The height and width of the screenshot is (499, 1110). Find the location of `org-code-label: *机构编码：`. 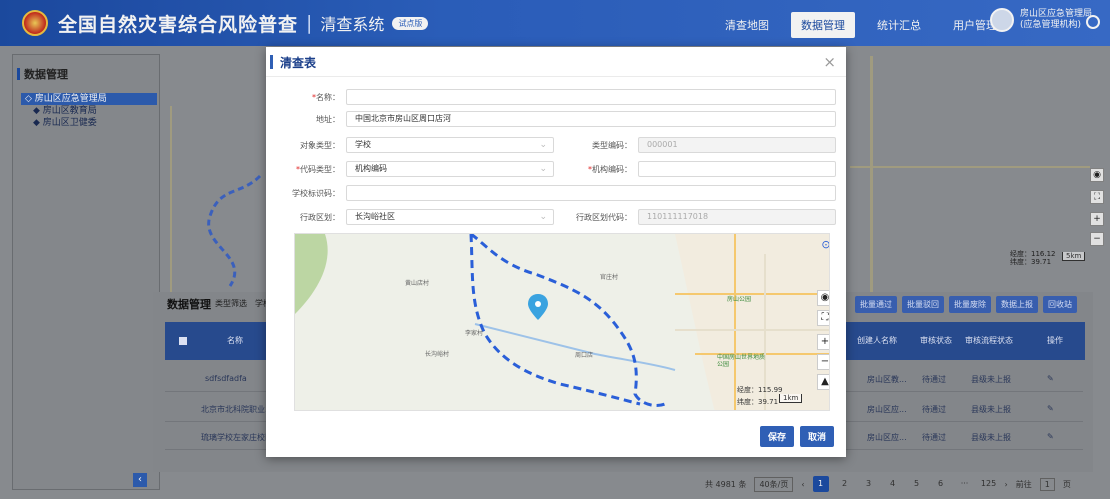

org-code-label: *机构编码： is located at coordinates (599, 169).